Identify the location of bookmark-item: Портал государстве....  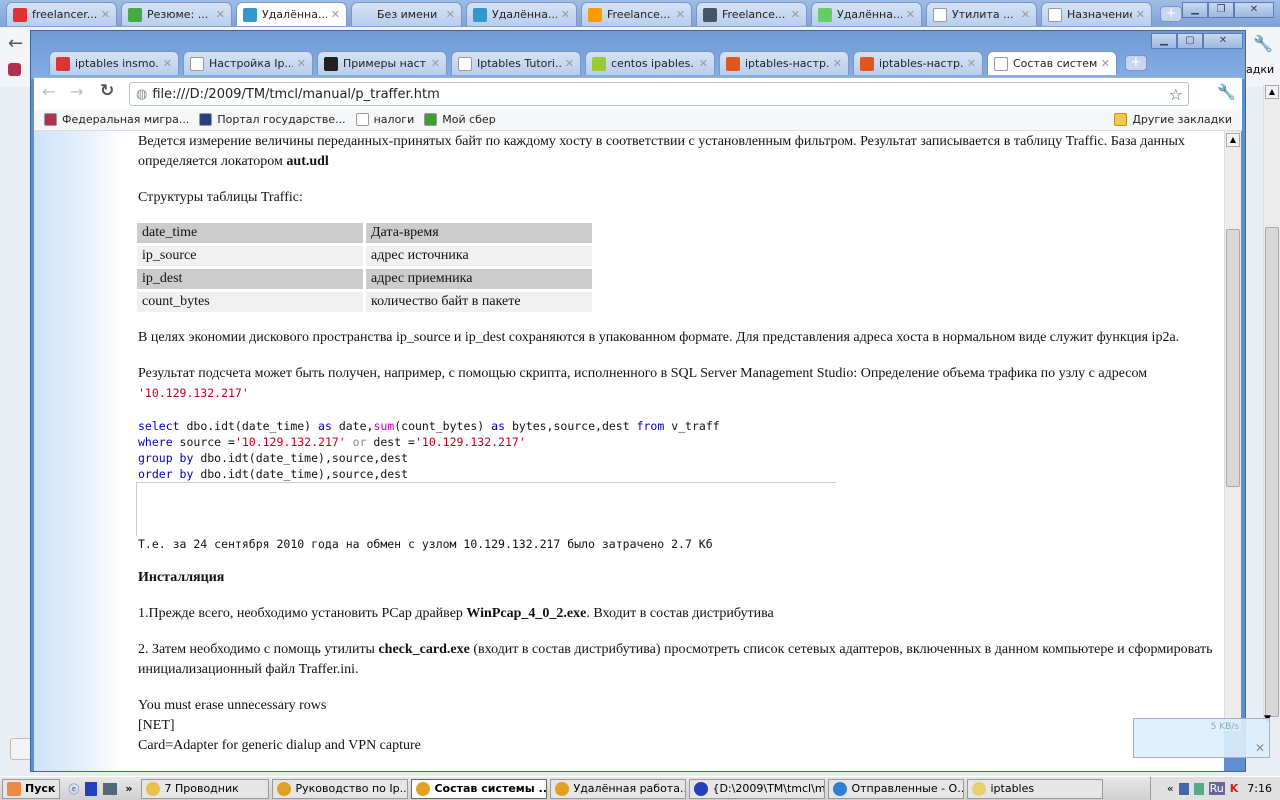
(272, 119).